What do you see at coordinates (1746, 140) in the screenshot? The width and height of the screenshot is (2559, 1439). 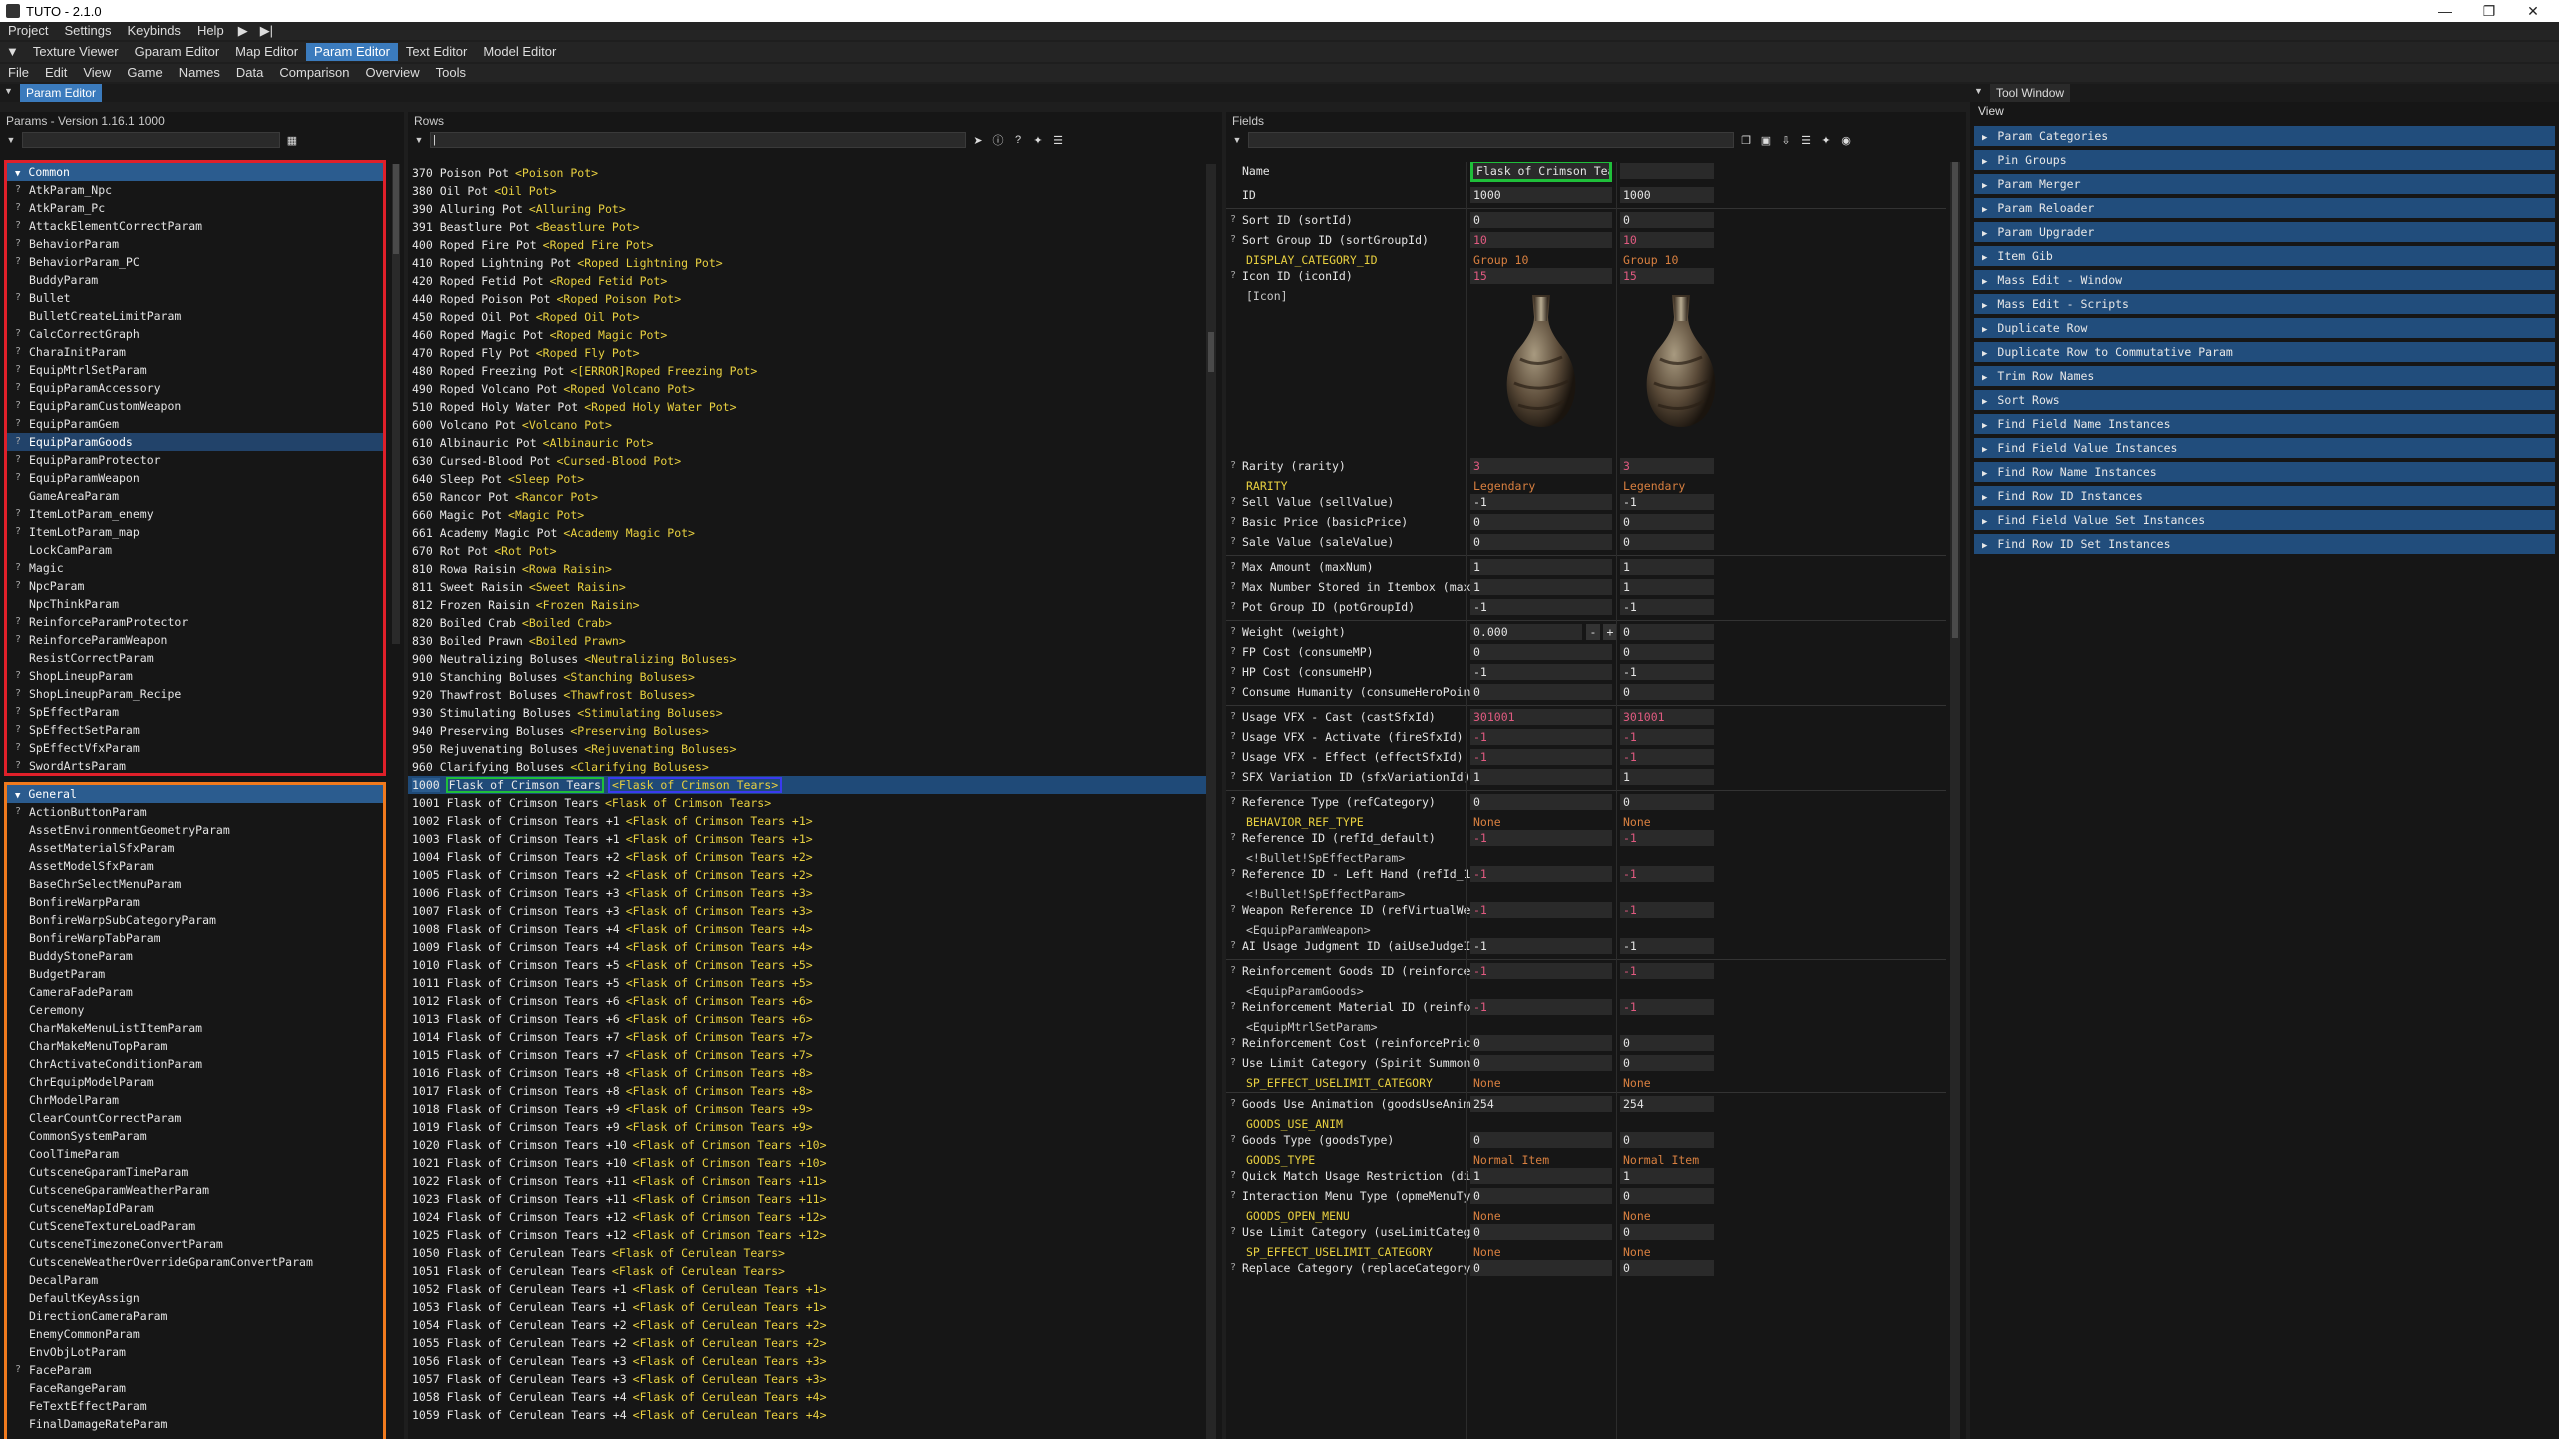 I see `copy-icon: ❐` at bounding box center [1746, 140].